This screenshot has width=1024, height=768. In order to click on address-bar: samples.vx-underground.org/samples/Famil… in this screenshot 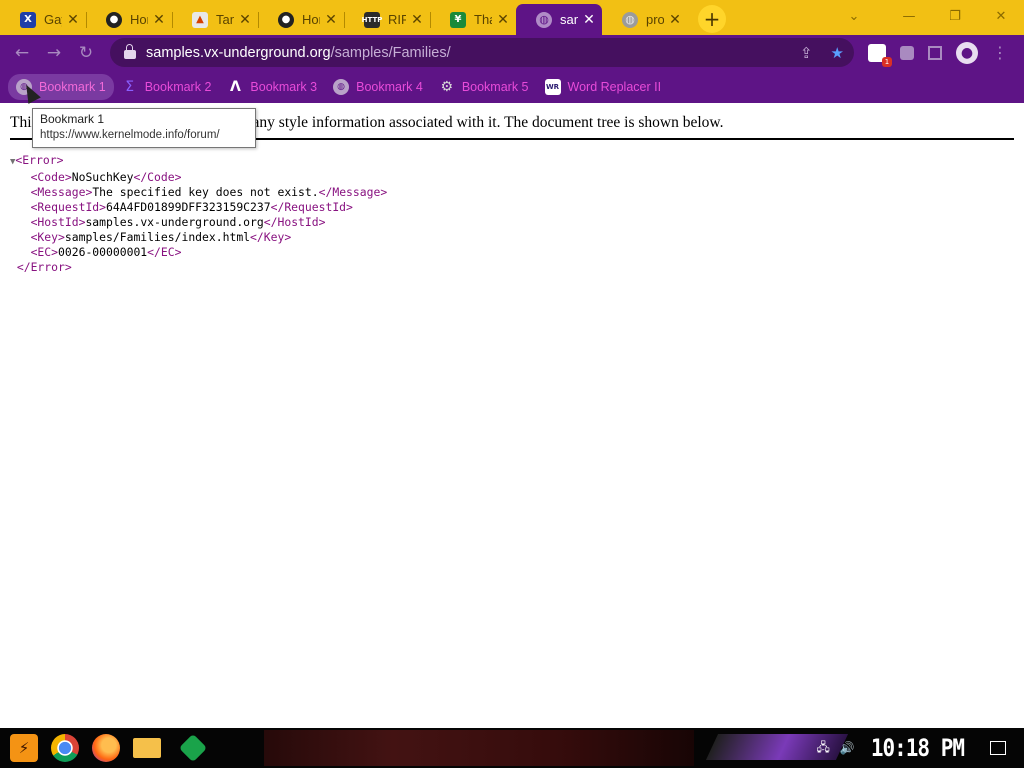, I will do `click(482, 52)`.